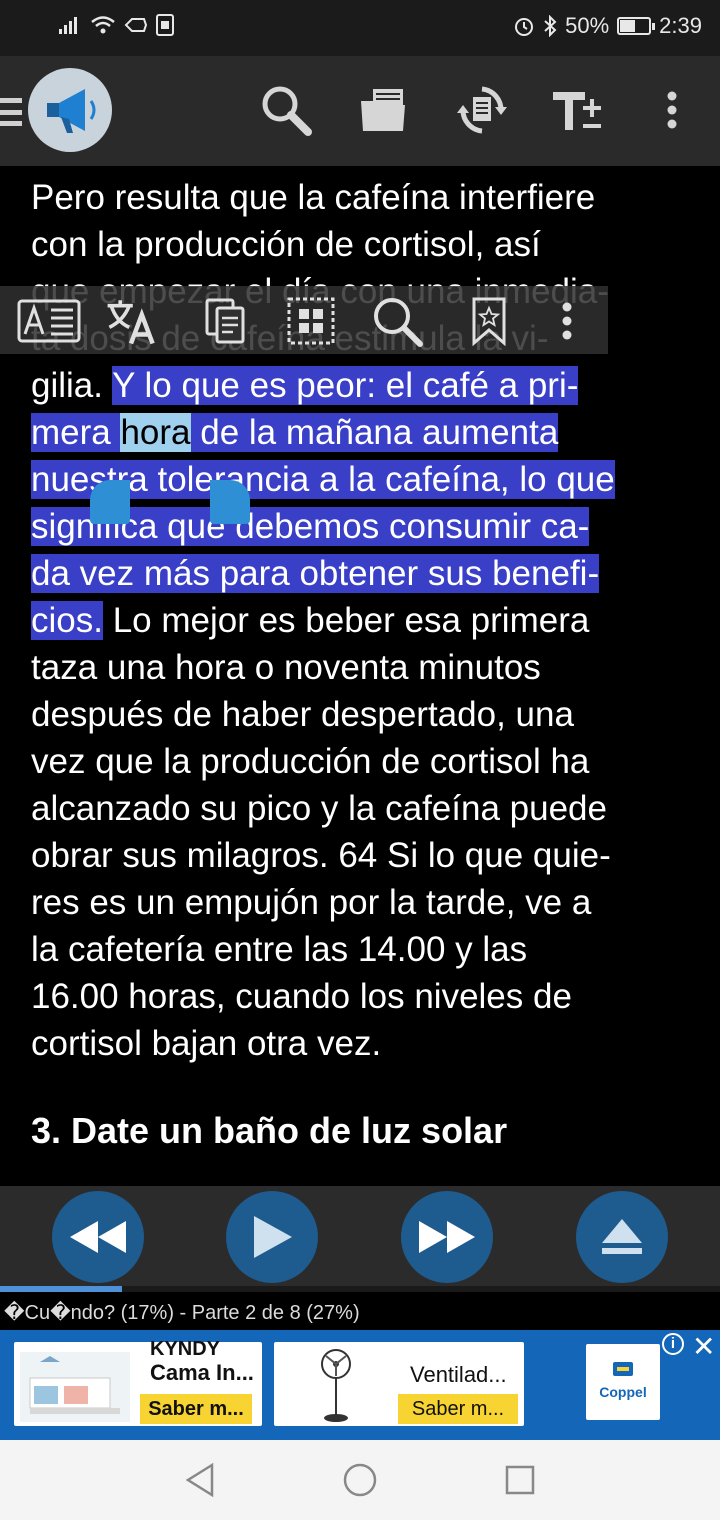 This screenshot has width=720, height=1520. I want to click on text-line: Pero resulta que la cafeína interfiere, so click(313, 197).